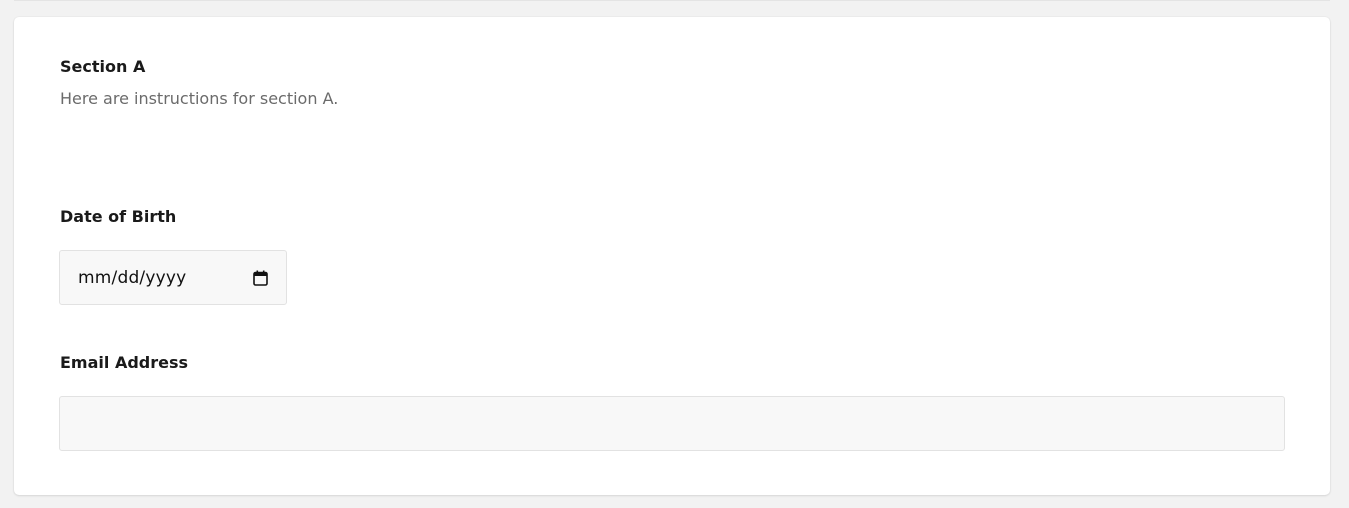 Image resolution: width=1349 pixels, height=508 pixels. Describe the element at coordinates (132, 277) in the screenshot. I see `dob-placeholder: mm/dd/yyyy` at that location.